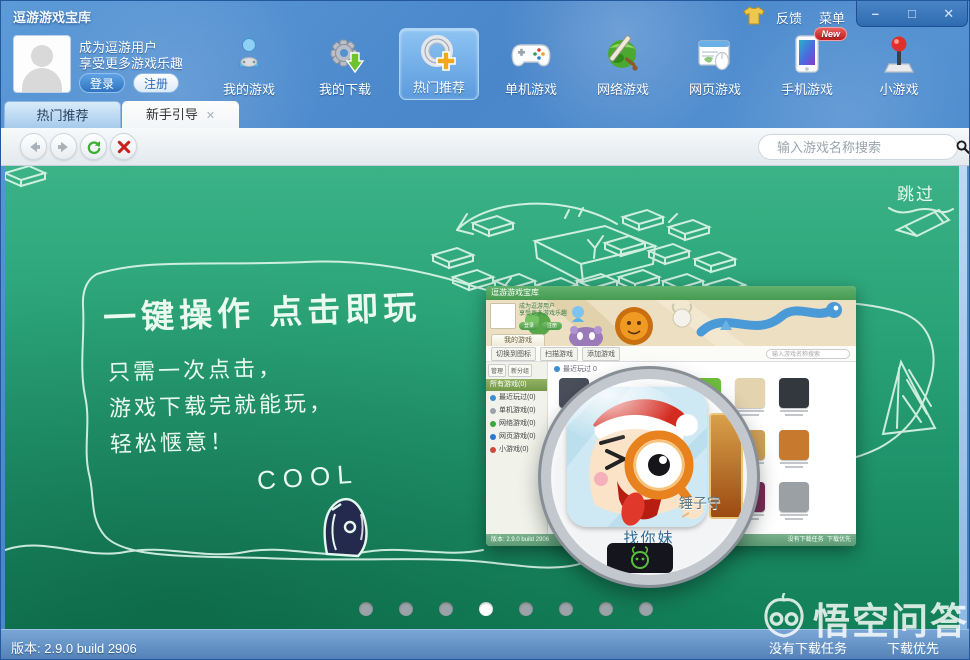 This screenshot has height=660, width=970. What do you see at coordinates (156, 83) in the screenshot?
I see `register-button: 注册` at bounding box center [156, 83].